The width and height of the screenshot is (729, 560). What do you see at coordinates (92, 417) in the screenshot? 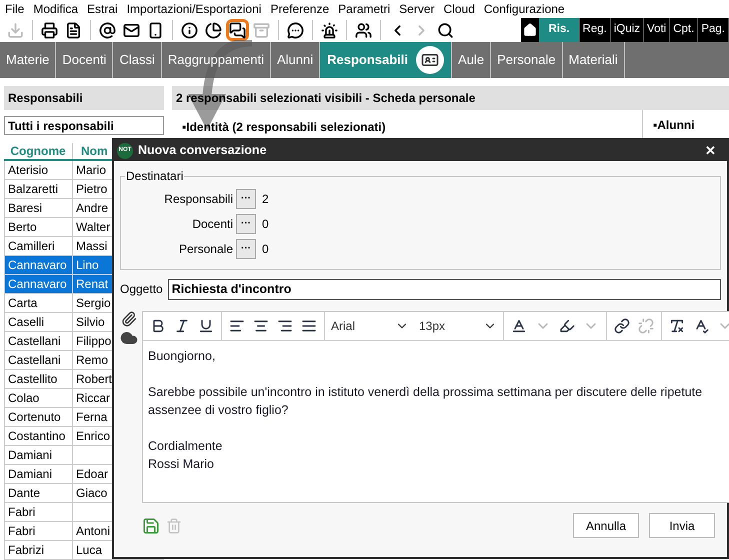
I see `table-cell-text: Ferna` at bounding box center [92, 417].